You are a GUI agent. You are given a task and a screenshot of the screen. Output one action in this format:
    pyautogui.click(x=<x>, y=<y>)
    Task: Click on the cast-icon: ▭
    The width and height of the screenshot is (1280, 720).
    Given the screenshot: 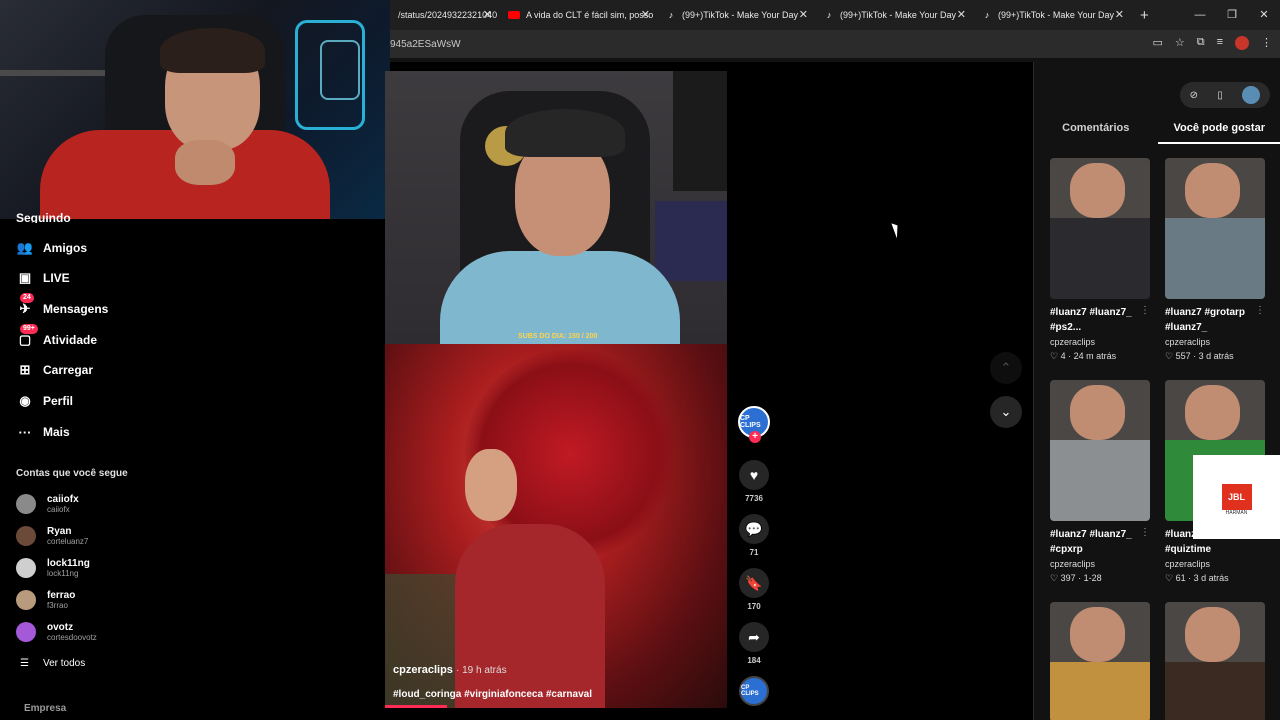 What is the action you would take?
    pyautogui.click(x=1157, y=43)
    